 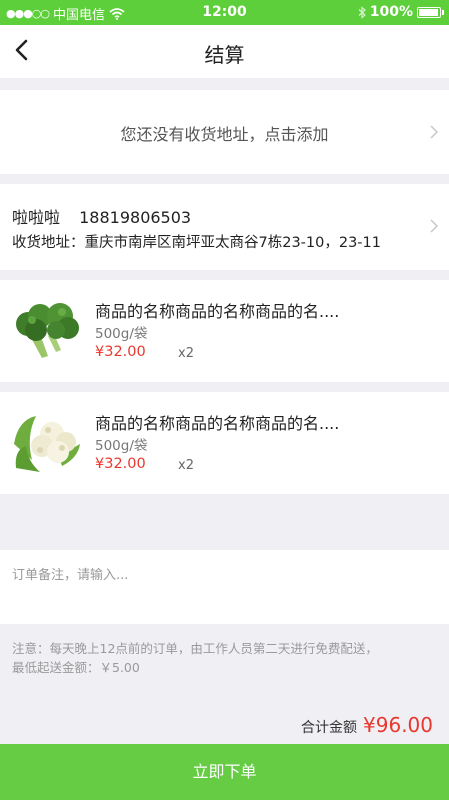 I want to click on notice-line-2: 最低起送金额：￥5.00, so click(x=76, y=667).